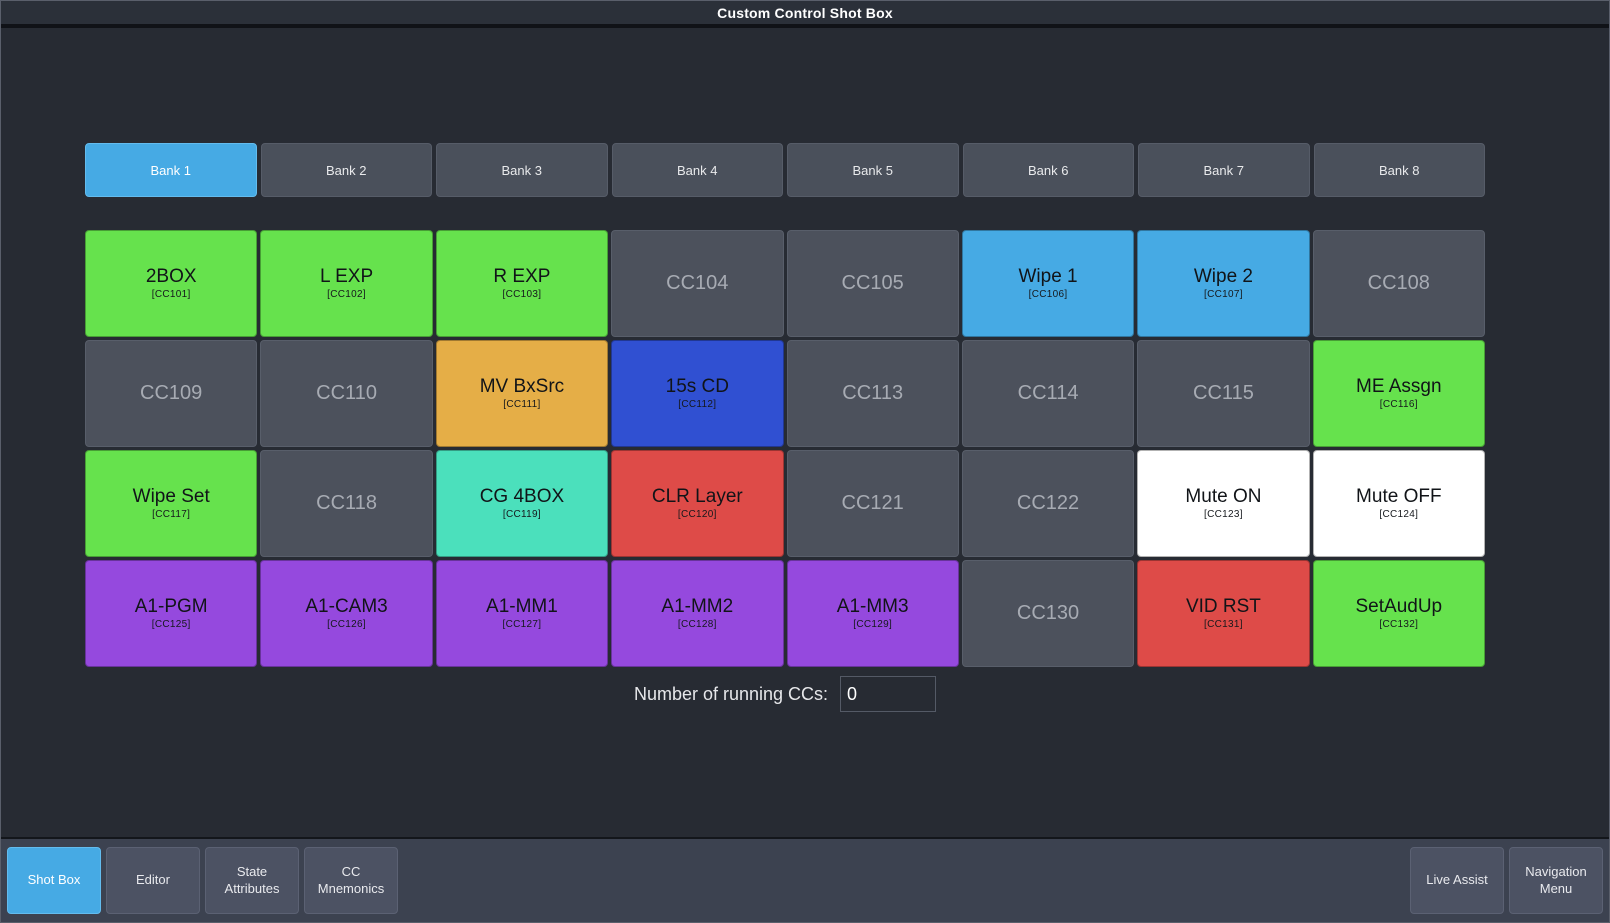  I want to click on cc-button-CC117: Wipe Set [CC117], so click(171, 503).